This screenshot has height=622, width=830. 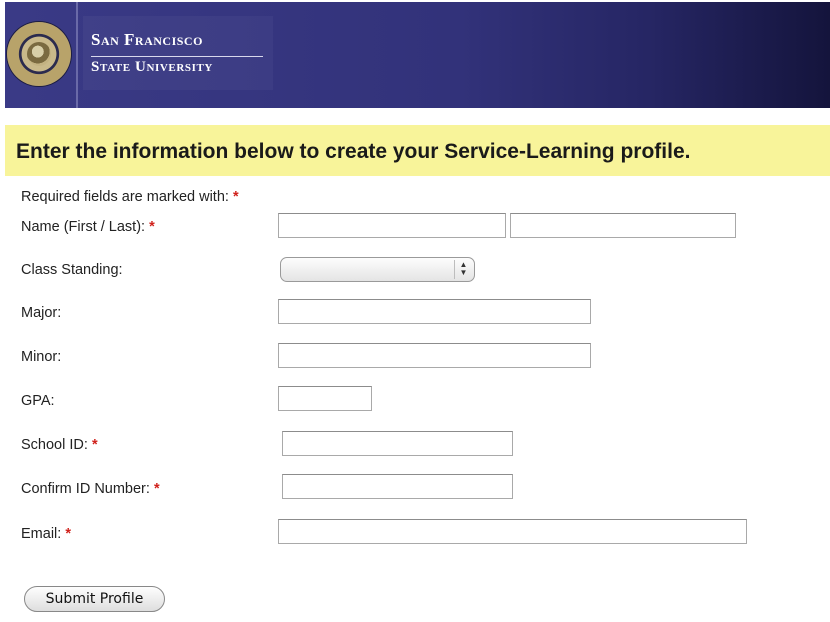 I want to click on major-label: Major:, so click(x=41, y=313).